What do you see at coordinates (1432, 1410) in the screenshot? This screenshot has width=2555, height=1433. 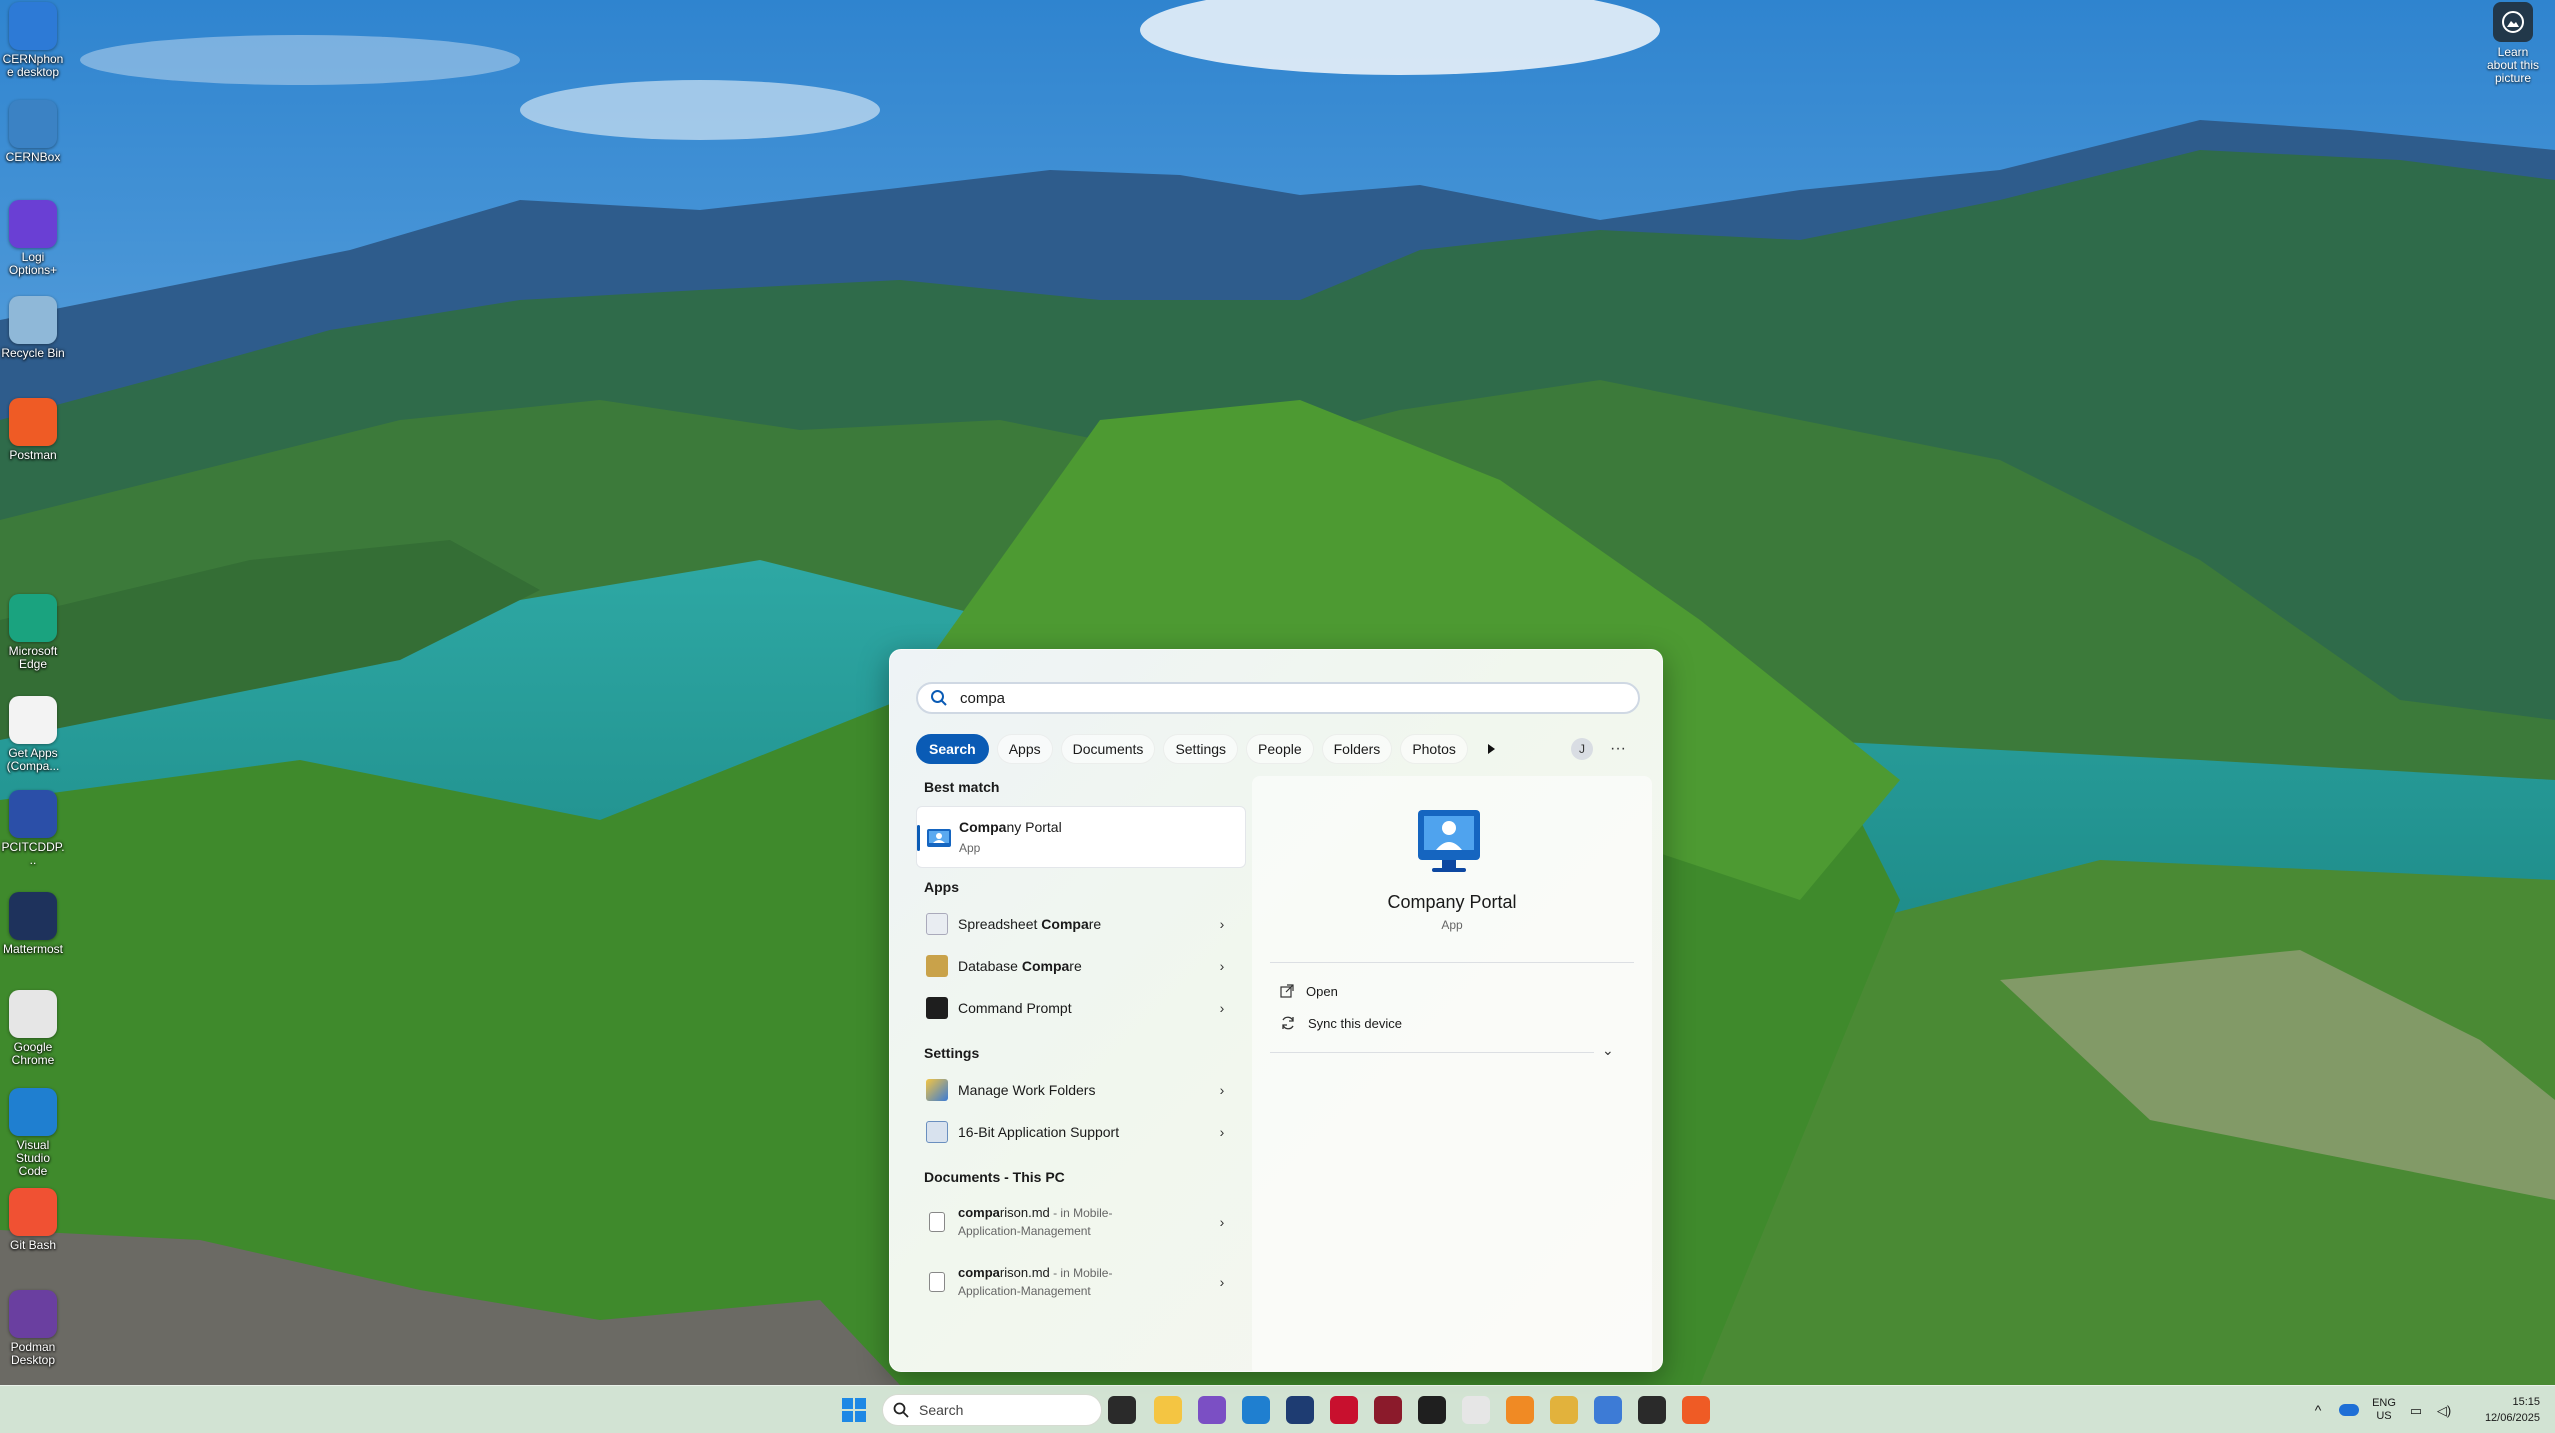 I see `clion-icon` at bounding box center [1432, 1410].